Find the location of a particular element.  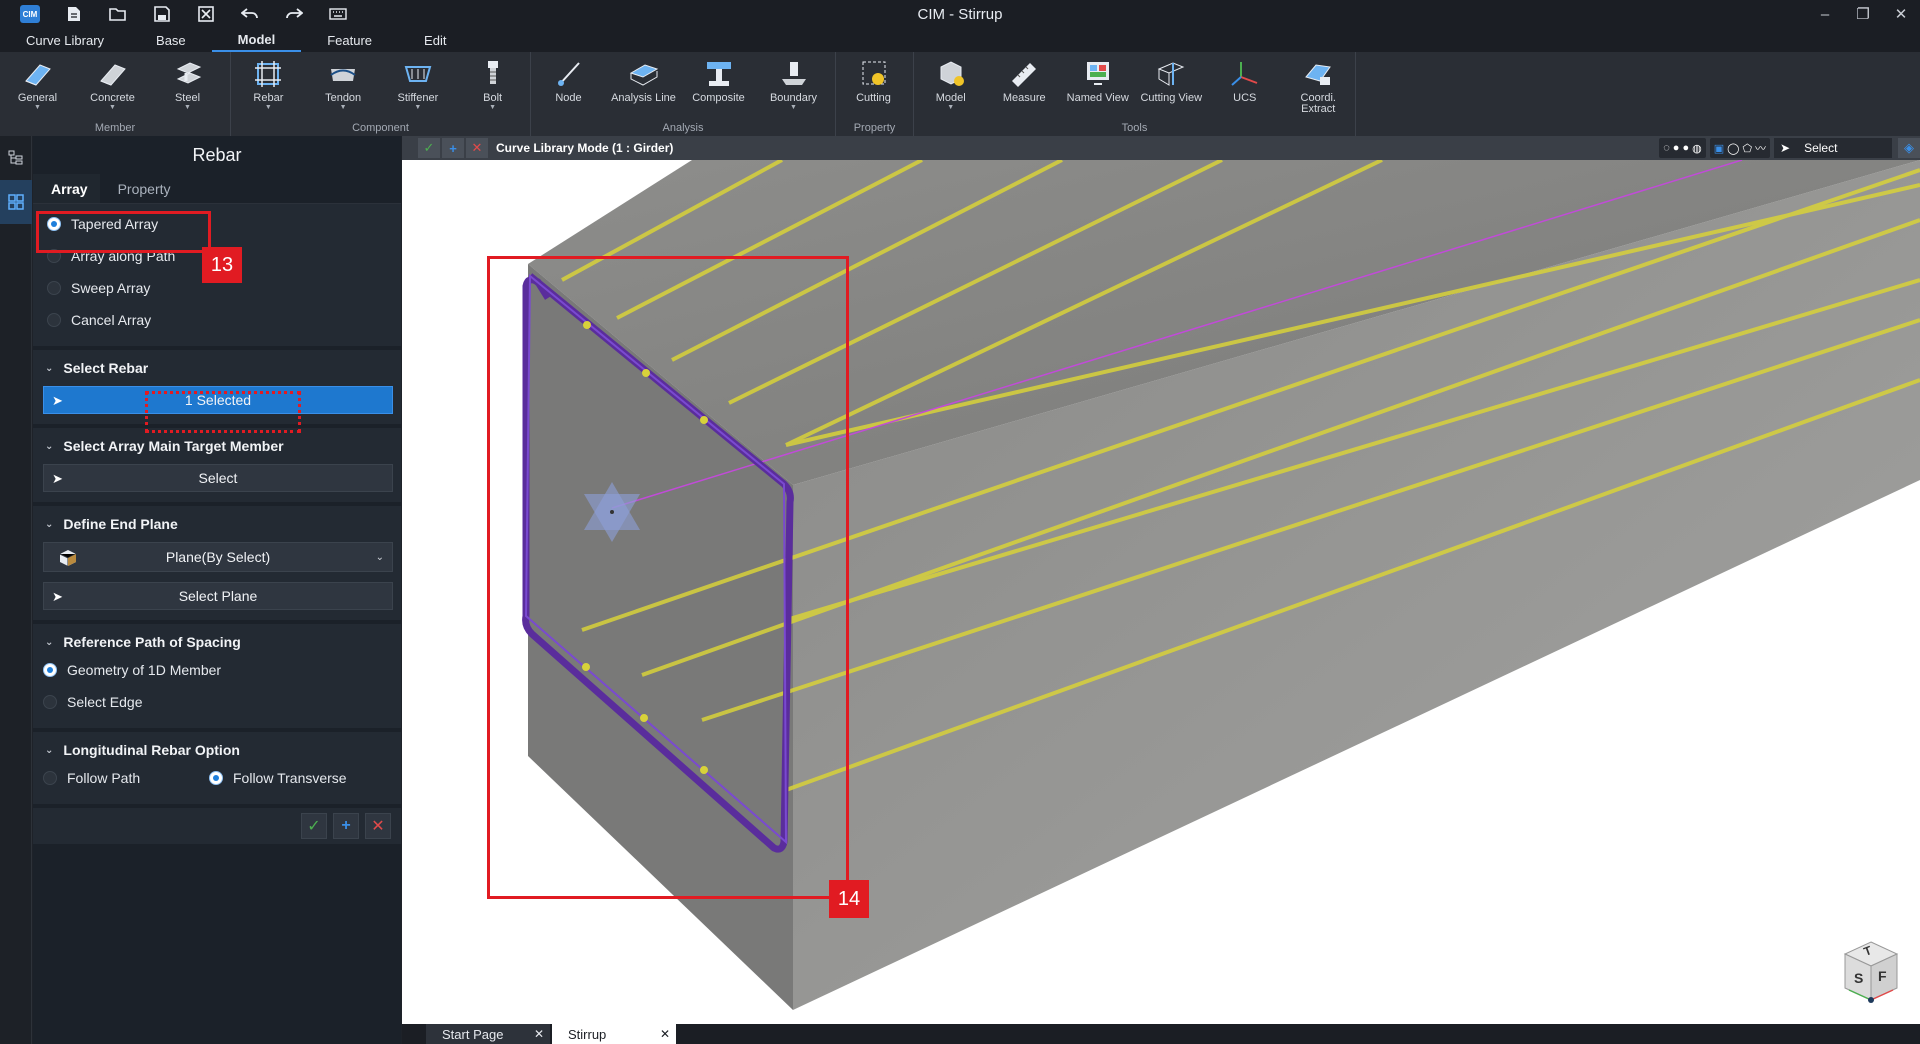

app-logo-icon: CIM is located at coordinates (30, 14).